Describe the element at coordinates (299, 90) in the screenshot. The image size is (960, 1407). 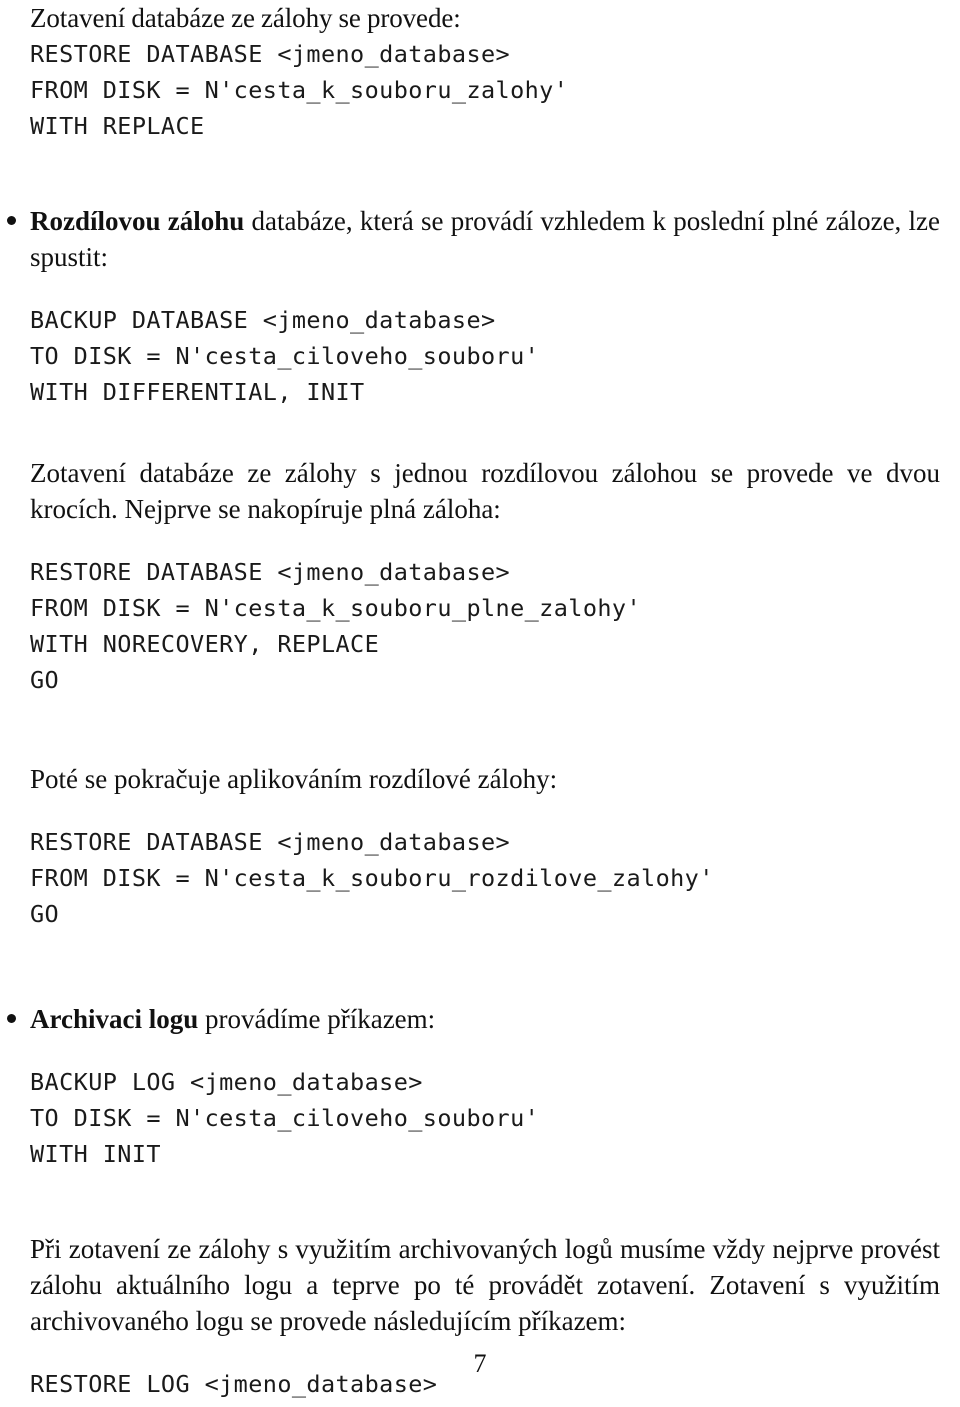
I see `intro-code-line-2: FROM DISK = N'cesta_k_souboru_zalohy'` at that location.